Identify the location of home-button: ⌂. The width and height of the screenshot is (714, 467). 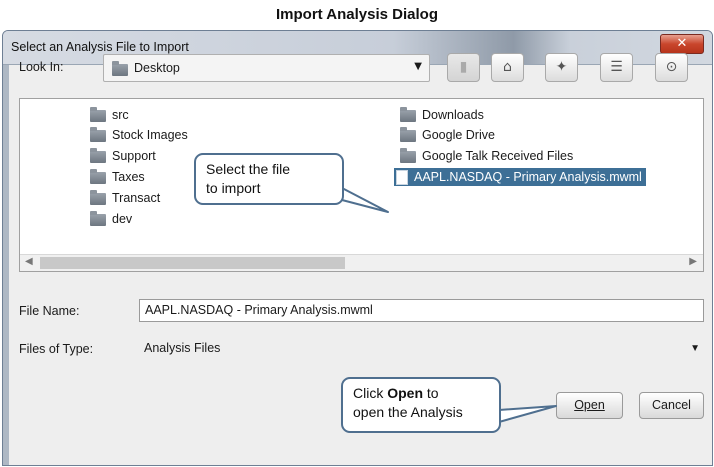
(507, 67).